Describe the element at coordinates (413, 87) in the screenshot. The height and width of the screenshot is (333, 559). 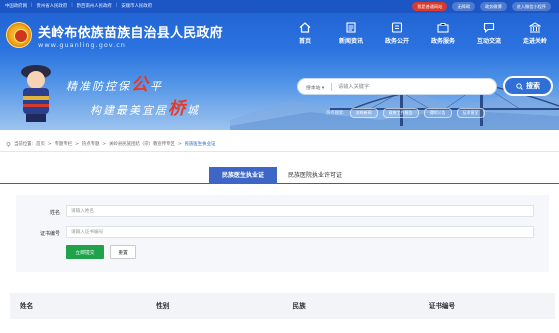
I see `search-input` at that location.